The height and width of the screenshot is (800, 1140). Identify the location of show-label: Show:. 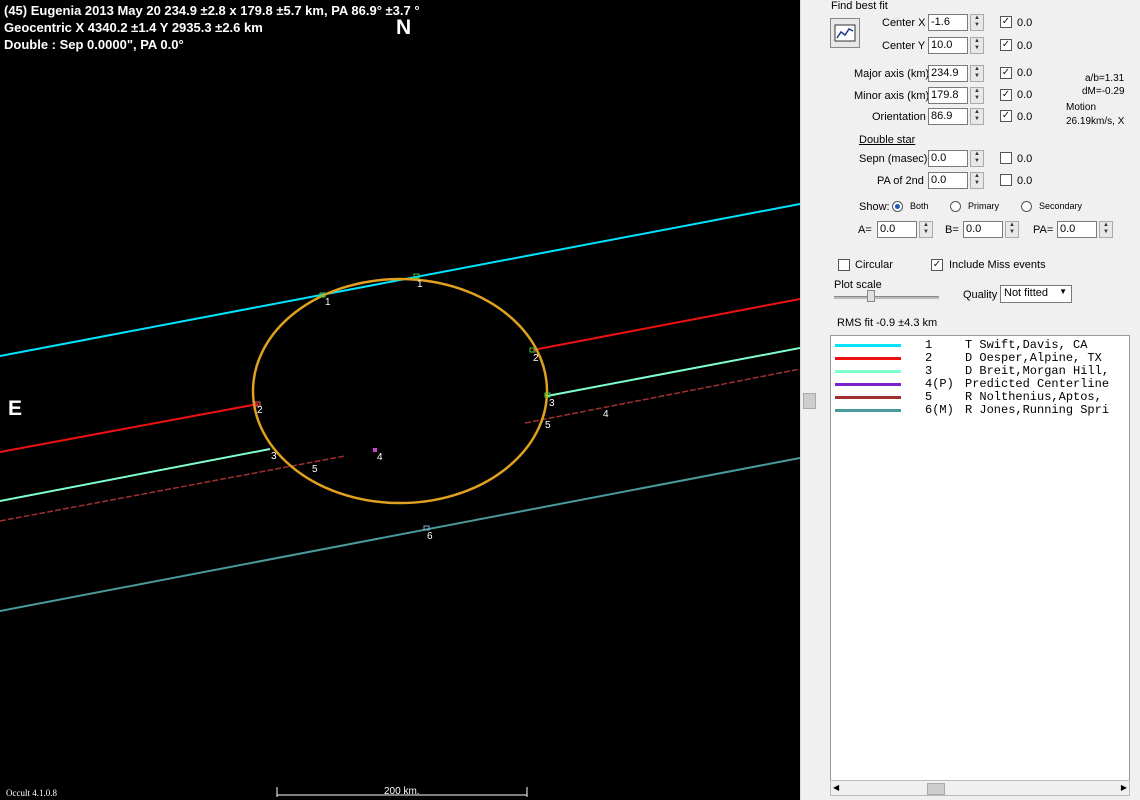
(874, 207).